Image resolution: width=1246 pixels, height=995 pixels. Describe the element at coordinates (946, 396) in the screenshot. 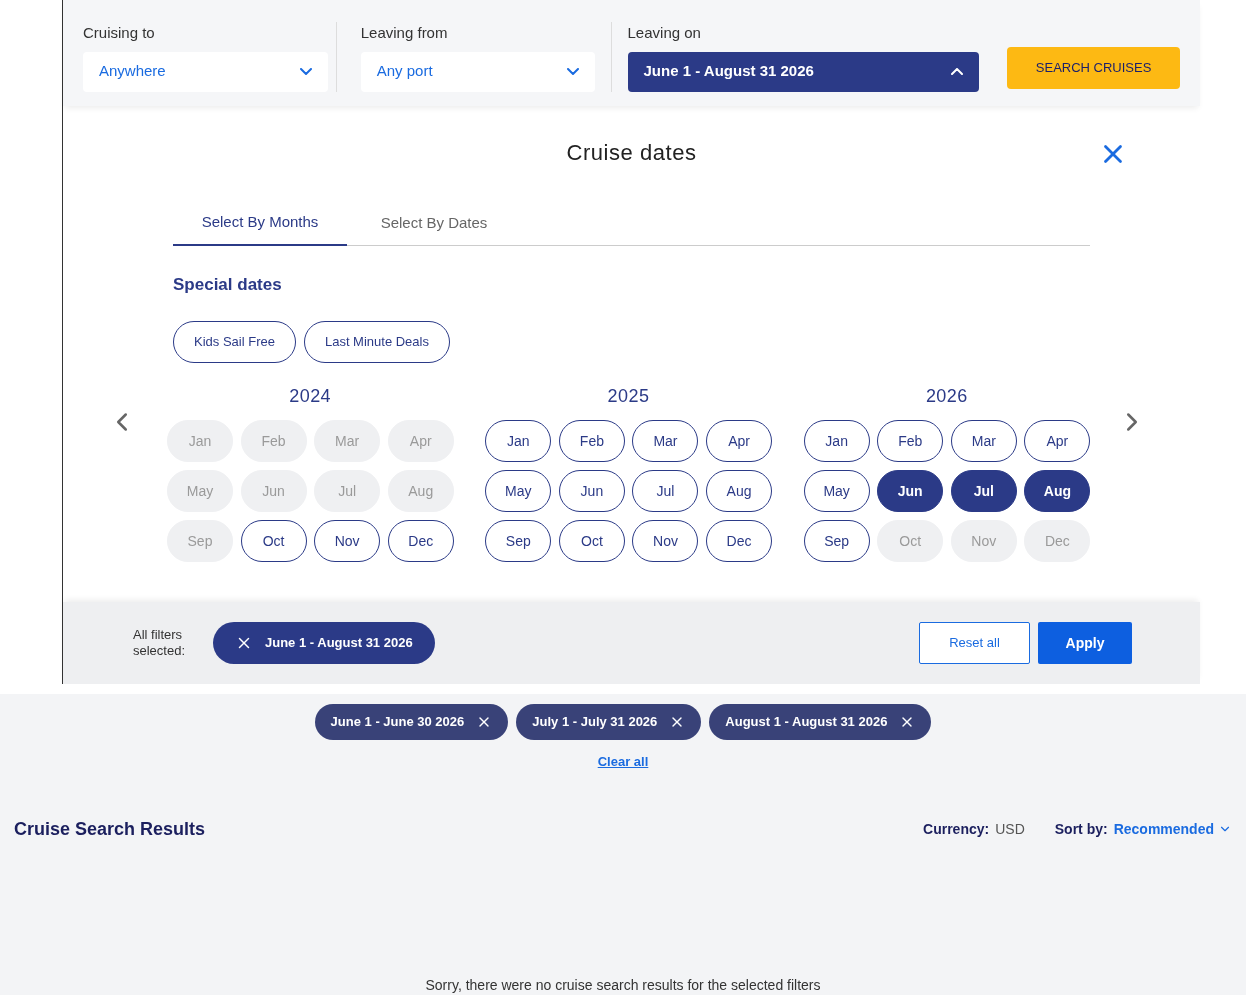

I see `year-label: 2026` at that location.